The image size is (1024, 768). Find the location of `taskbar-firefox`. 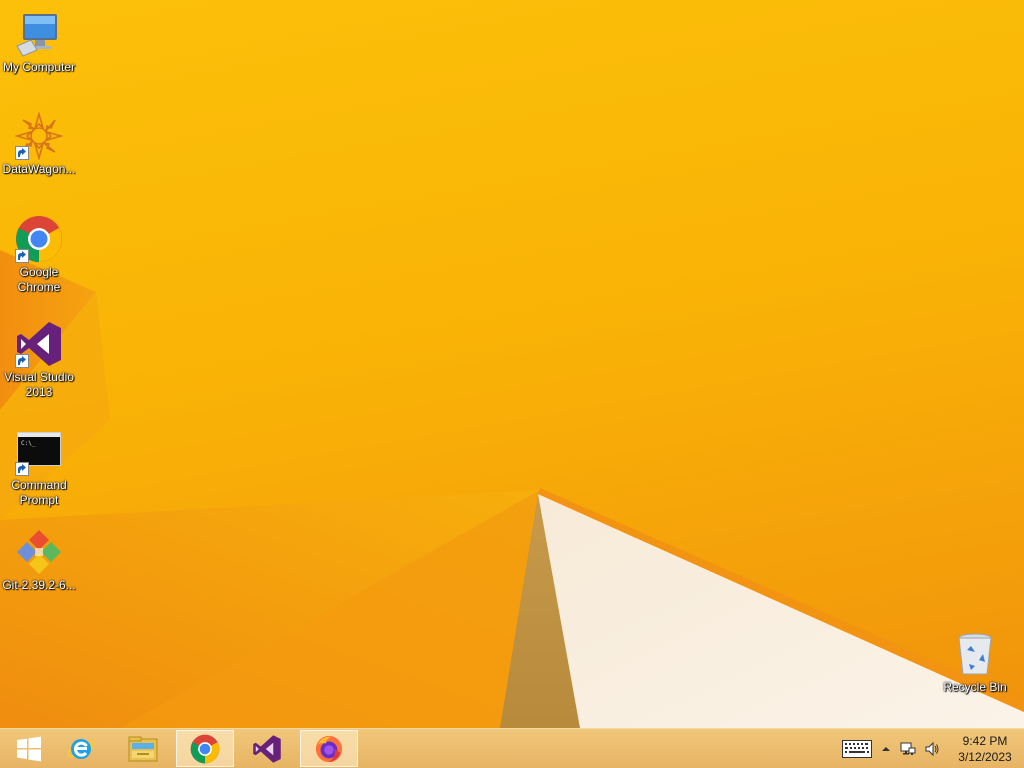

taskbar-firefox is located at coordinates (329, 748).